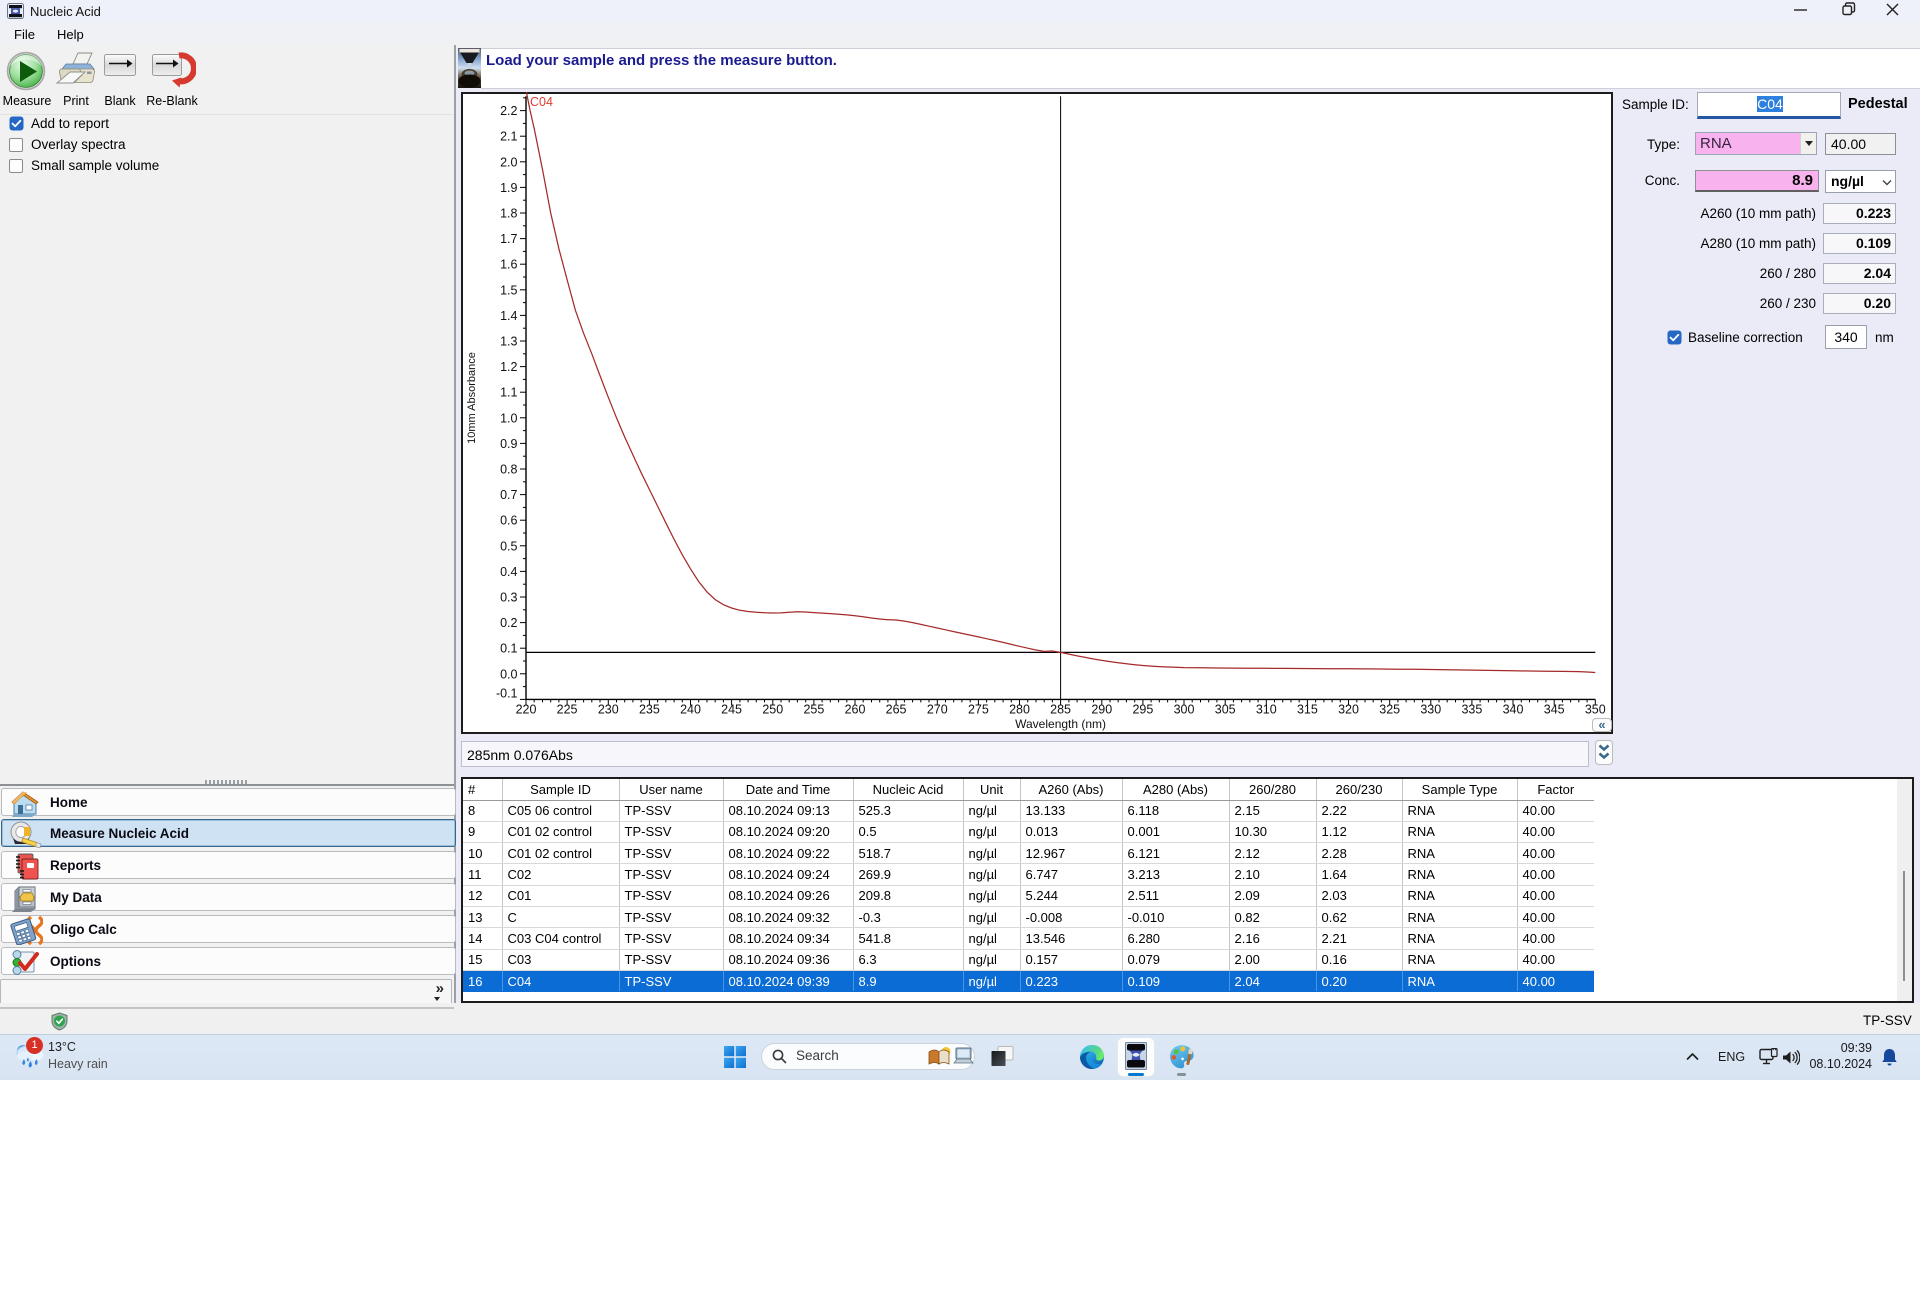 The image size is (1920, 1312). Describe the element at coordinates (508, 649) in the screenshot. I see `svg-text: 0.1` at that location.